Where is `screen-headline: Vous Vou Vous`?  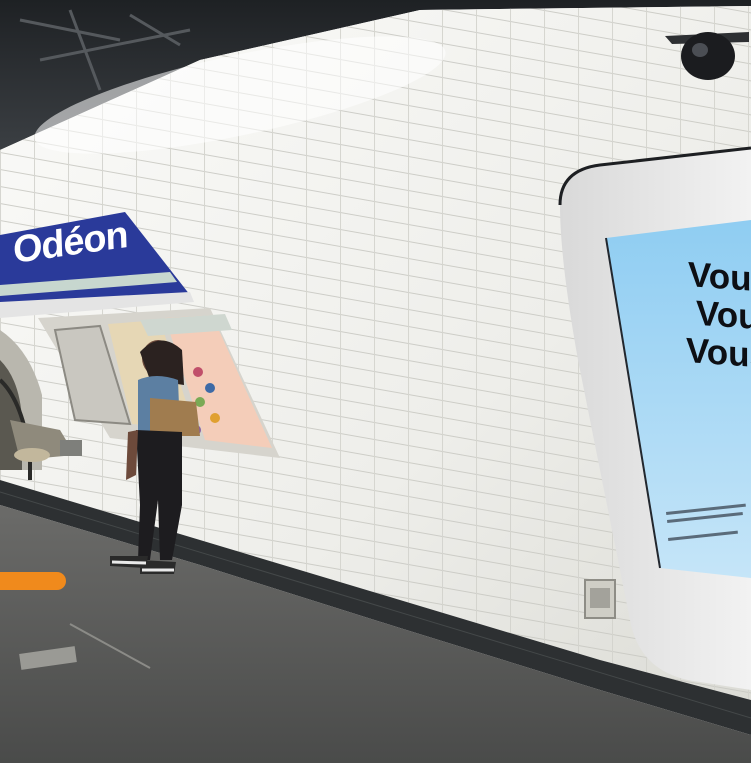
screen-headline: Vous Vou Vous is located at coordinates (718, 315).